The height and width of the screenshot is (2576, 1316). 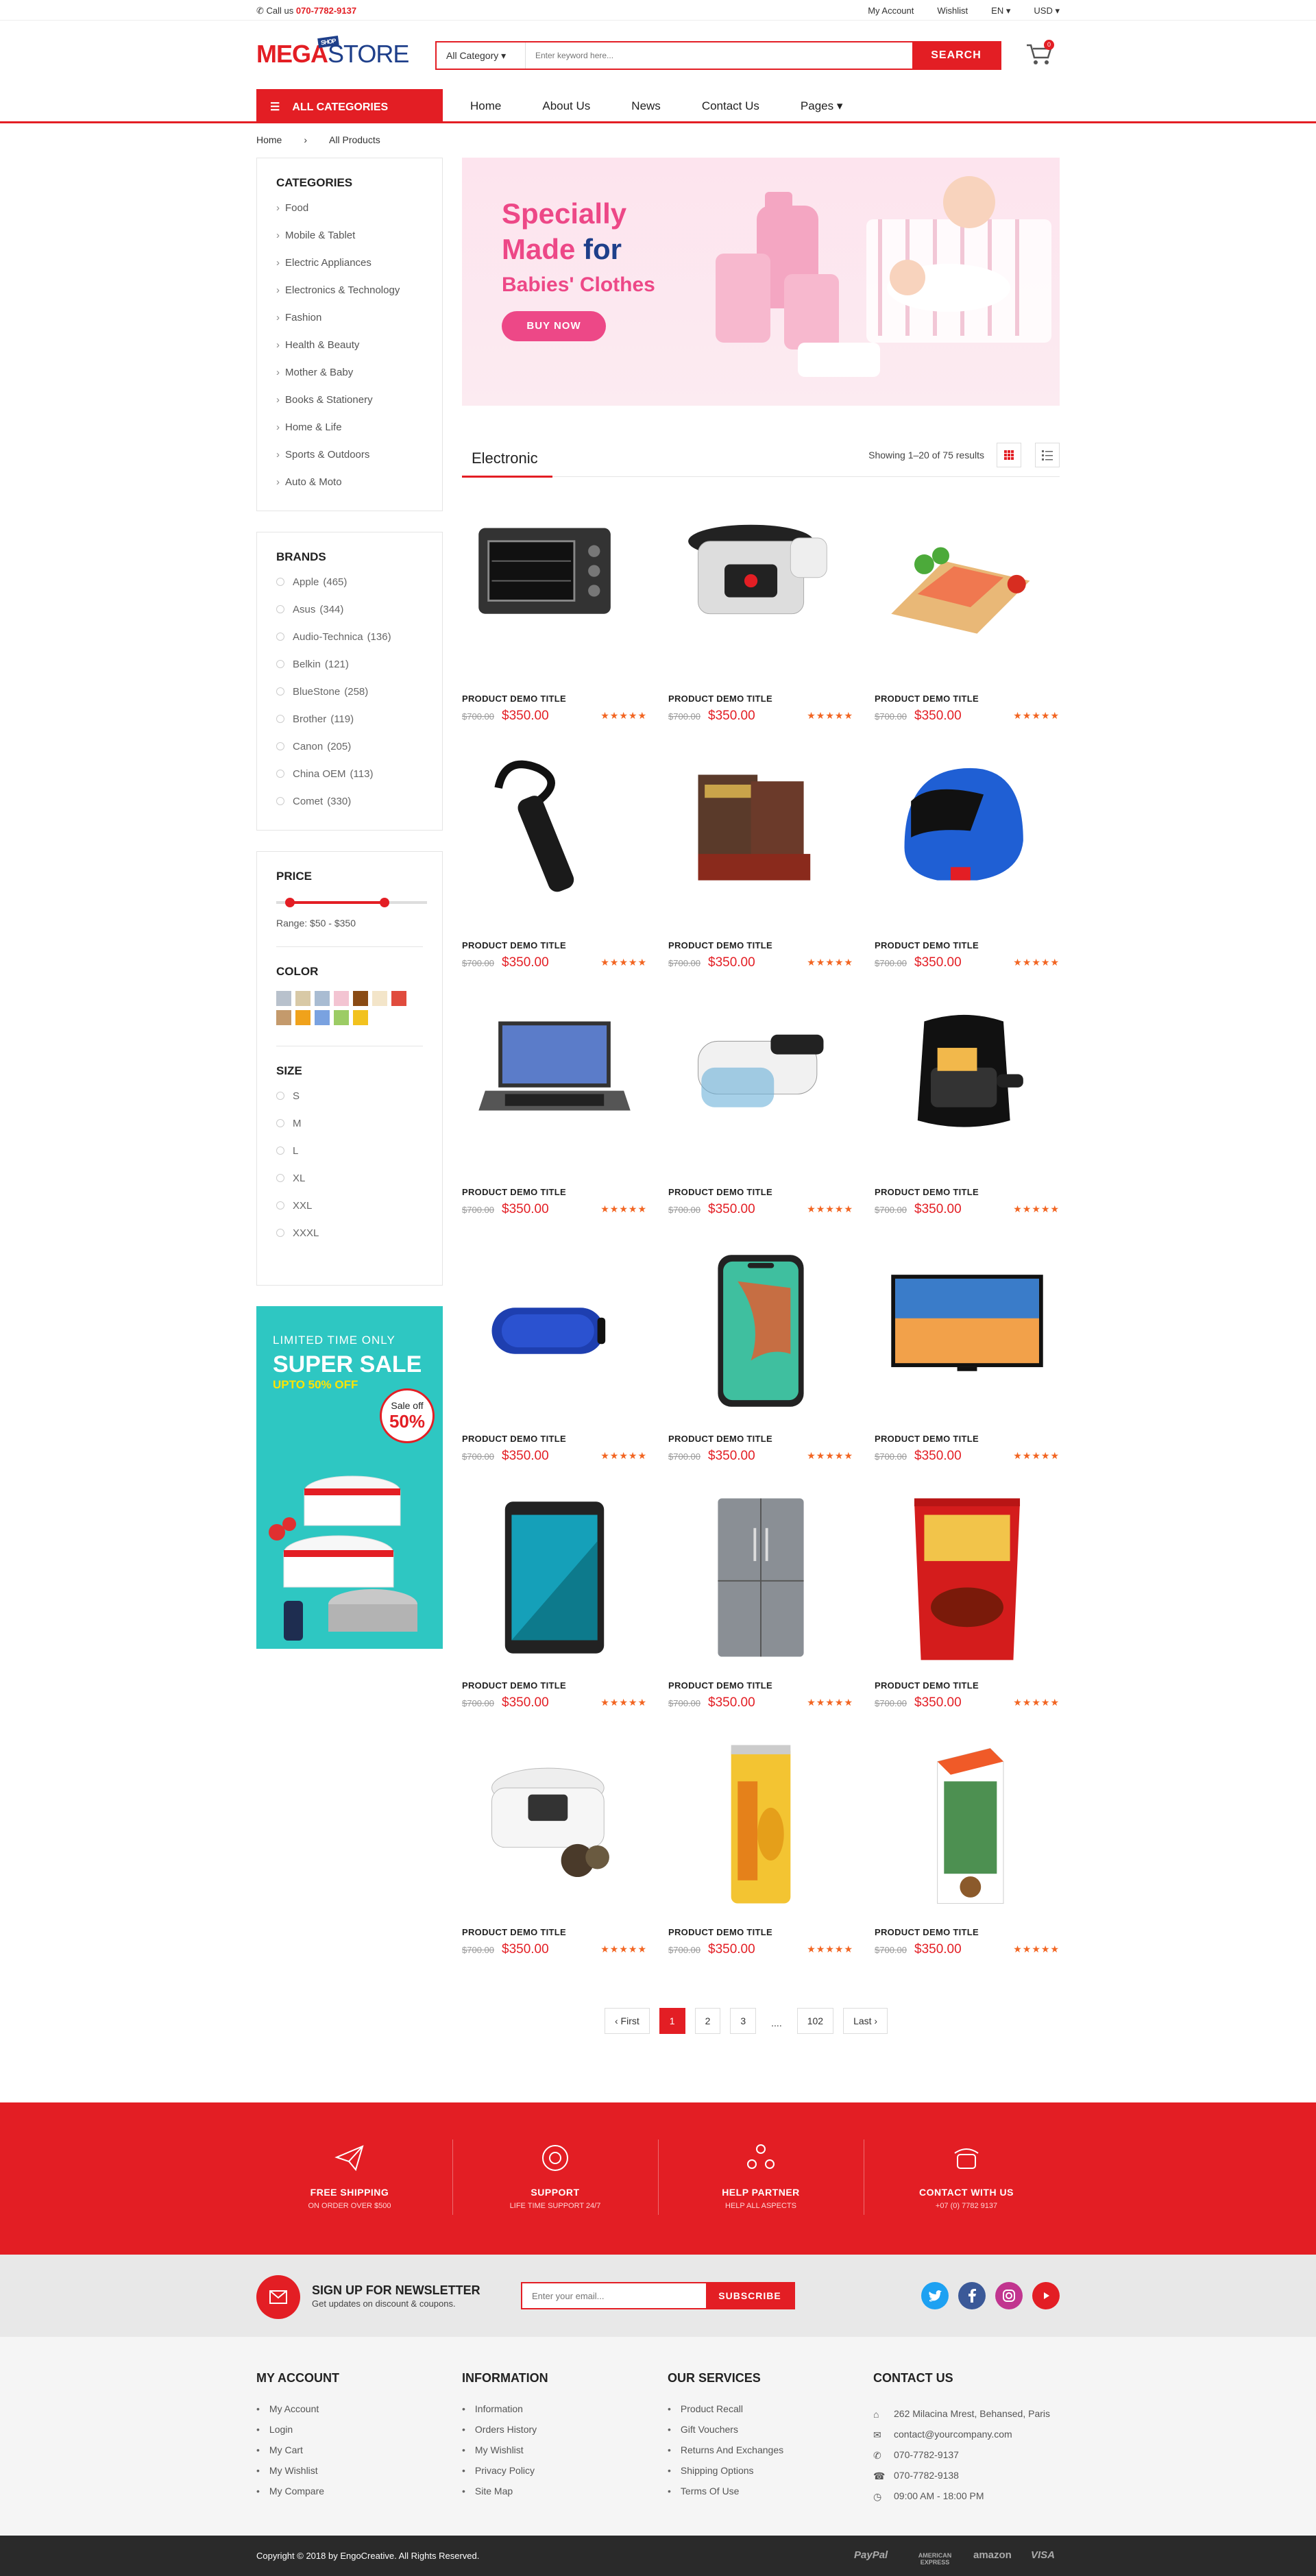 What do you see at coordinates (815, 2021) in the screenshot?
I see `page-button: 102` at bounding box center [815, 2021].